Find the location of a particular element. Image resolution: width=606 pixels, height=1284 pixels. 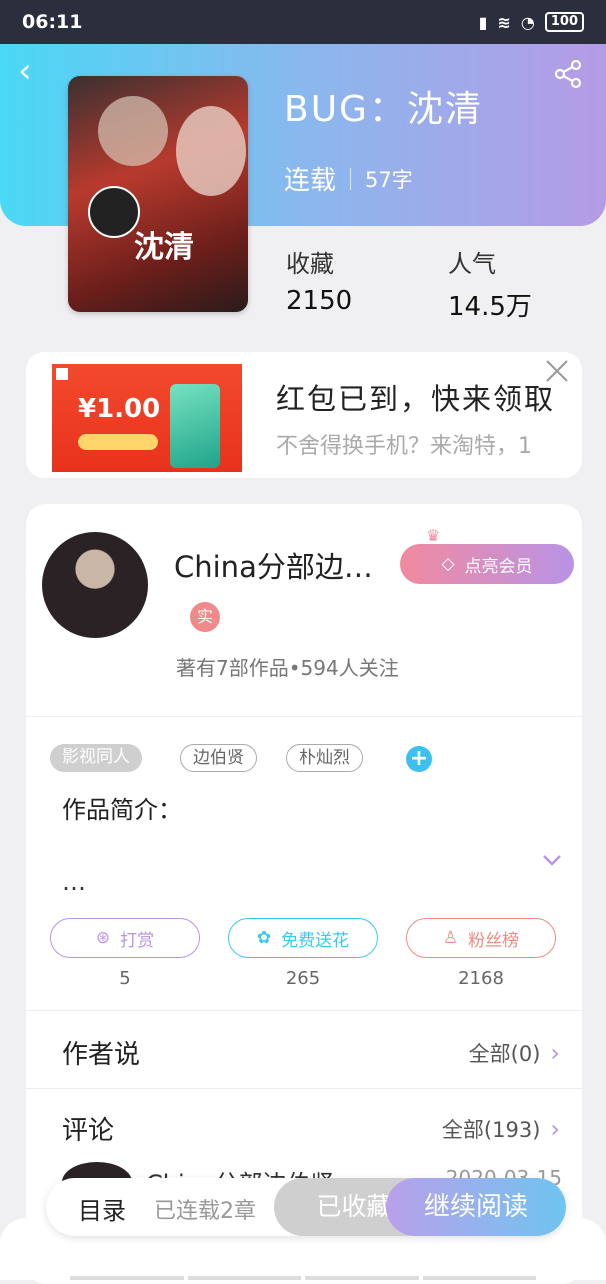

battery-icon: 100 is located at coordinates (564, 22).